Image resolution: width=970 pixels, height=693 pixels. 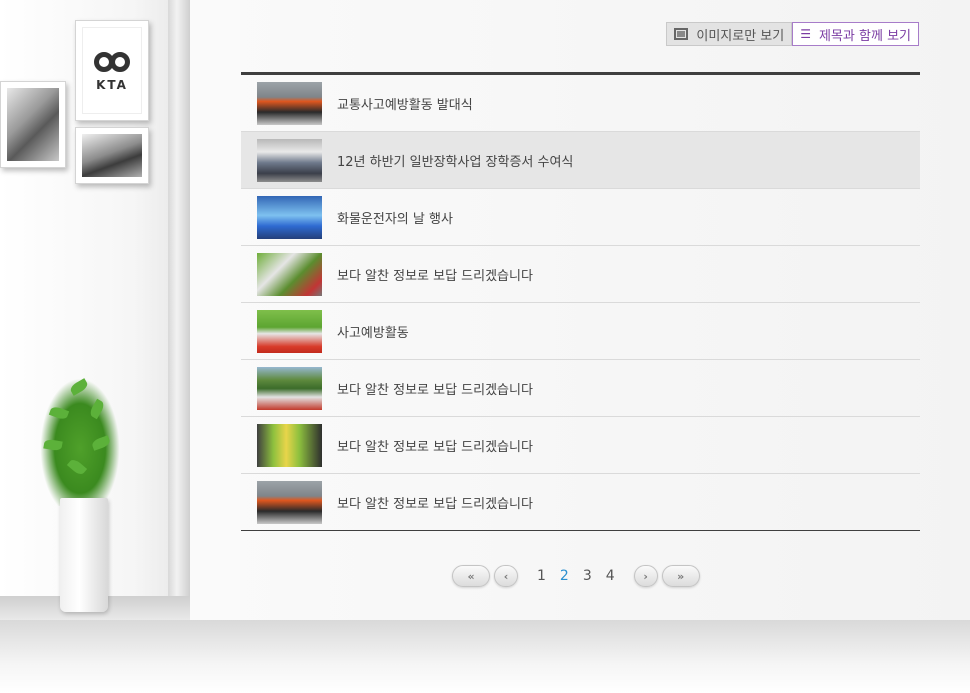 I want to click on pagination: « ‹ 1 2 3 4 › », so click(x=576, y=576).